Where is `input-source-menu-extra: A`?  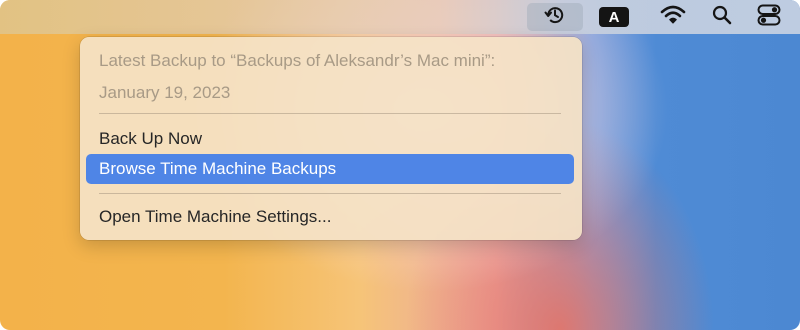 input-source-menu-extra: A is located at coordinates (614, 17).